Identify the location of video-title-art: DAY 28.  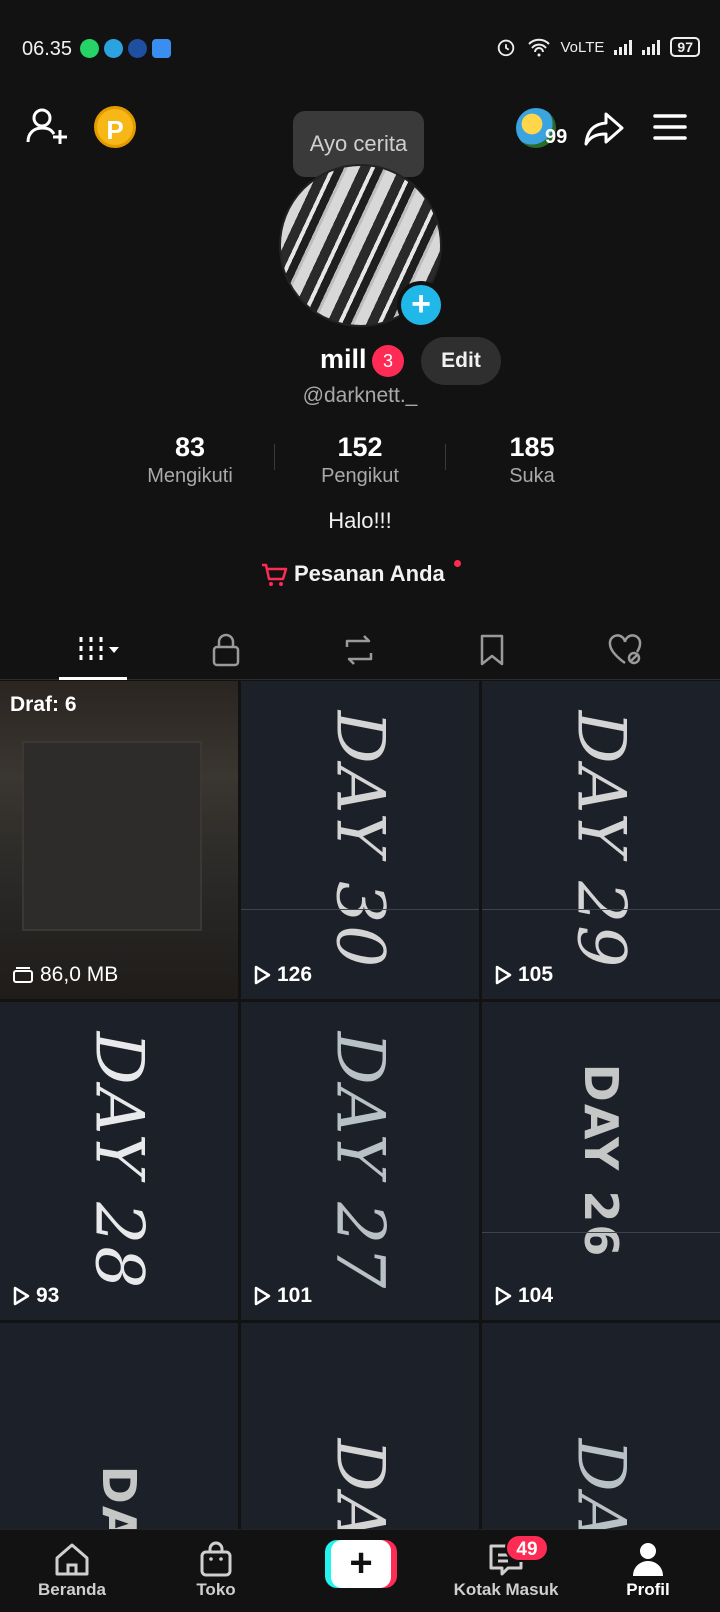
(119, 1161).